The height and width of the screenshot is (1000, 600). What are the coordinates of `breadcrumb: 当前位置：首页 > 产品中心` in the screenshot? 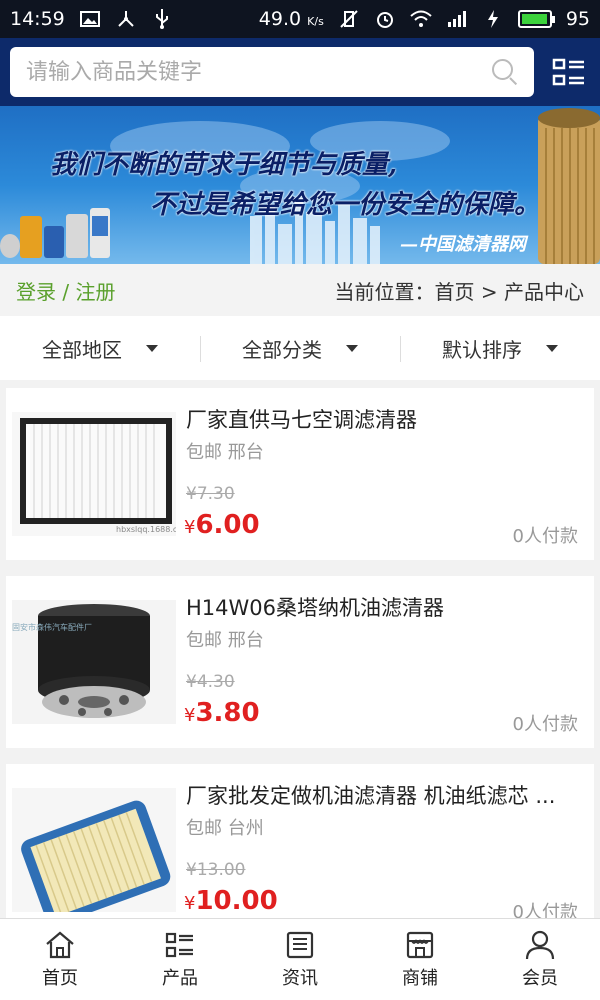 It's located at (459, 291).